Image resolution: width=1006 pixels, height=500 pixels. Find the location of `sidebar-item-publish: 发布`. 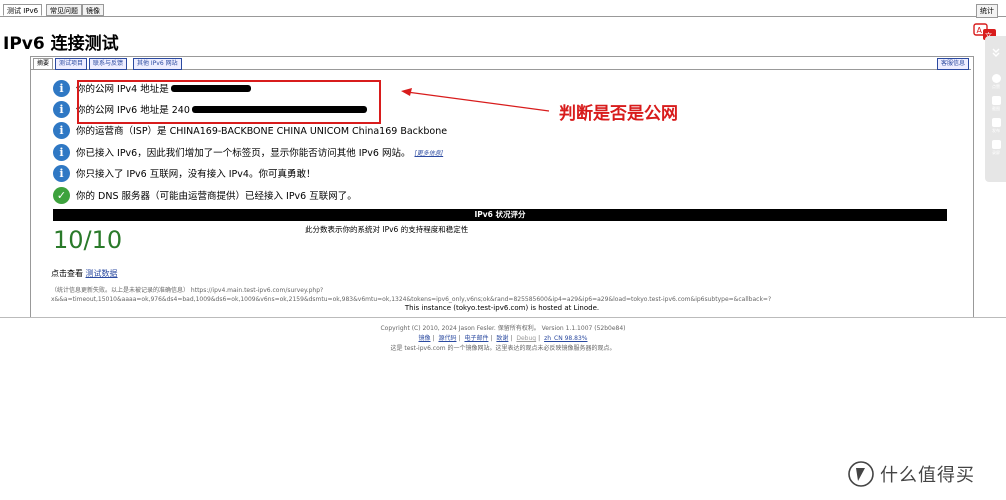

sidebar-item-publish: 发布 is located at coordinates (996, 126).